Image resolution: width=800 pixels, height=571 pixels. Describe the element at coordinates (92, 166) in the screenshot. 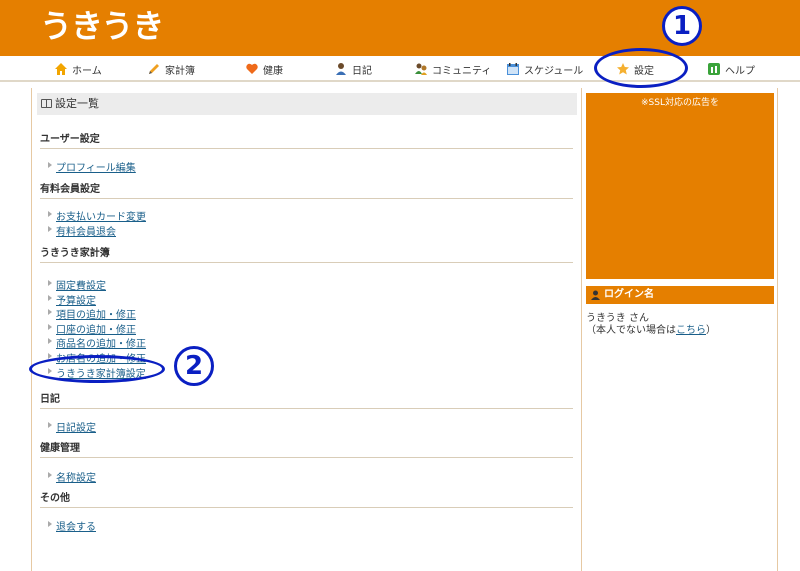

I see `link-profile-edit: プロフィール編集` at that location.